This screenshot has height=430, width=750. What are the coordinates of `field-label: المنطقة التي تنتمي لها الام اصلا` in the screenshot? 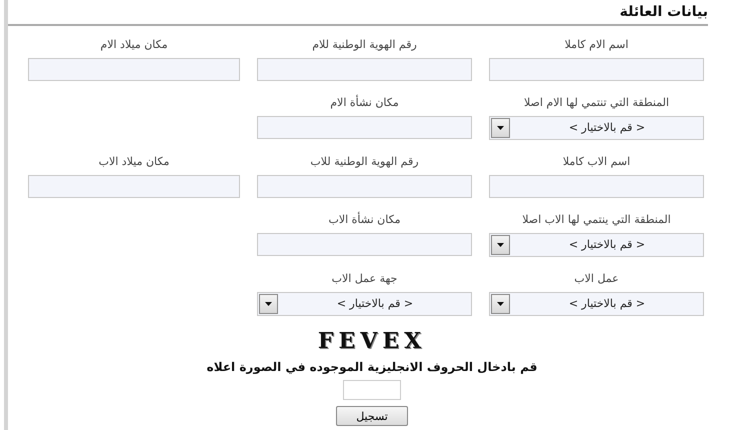 It's located at (597, 103).